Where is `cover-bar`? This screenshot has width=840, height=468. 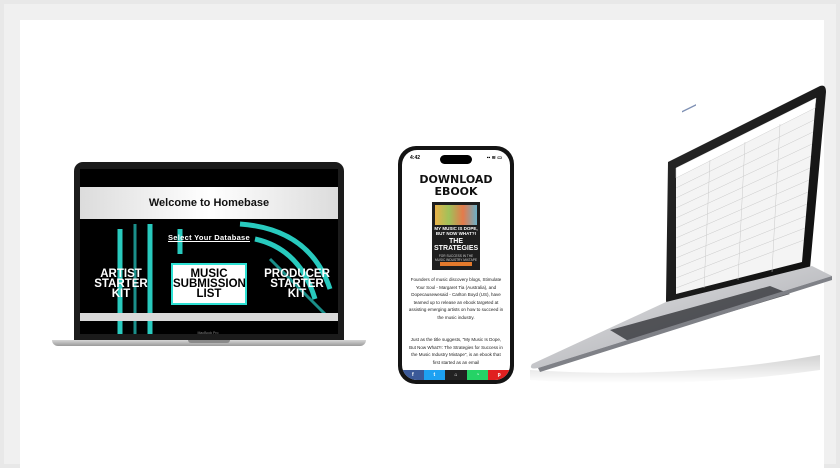 cover-bar is located at coordinates (456, 264).